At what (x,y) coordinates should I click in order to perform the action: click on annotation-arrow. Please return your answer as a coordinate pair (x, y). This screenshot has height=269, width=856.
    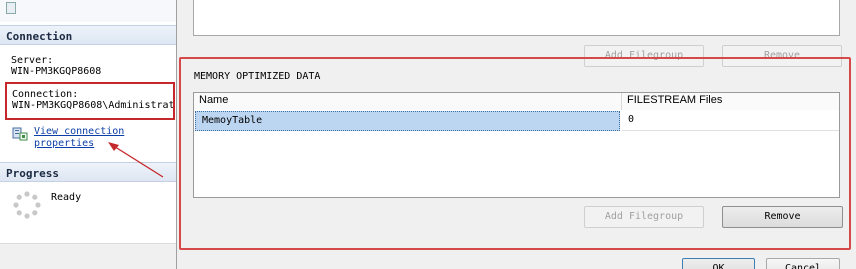
    Looking at the image, I should click on (136, 160).